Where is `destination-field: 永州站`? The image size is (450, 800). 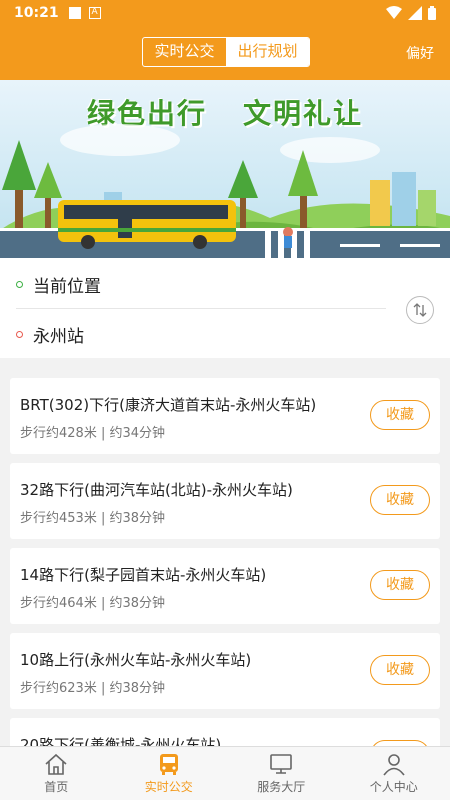 destination-field: 永州站 is located at coordinates (50, 334).